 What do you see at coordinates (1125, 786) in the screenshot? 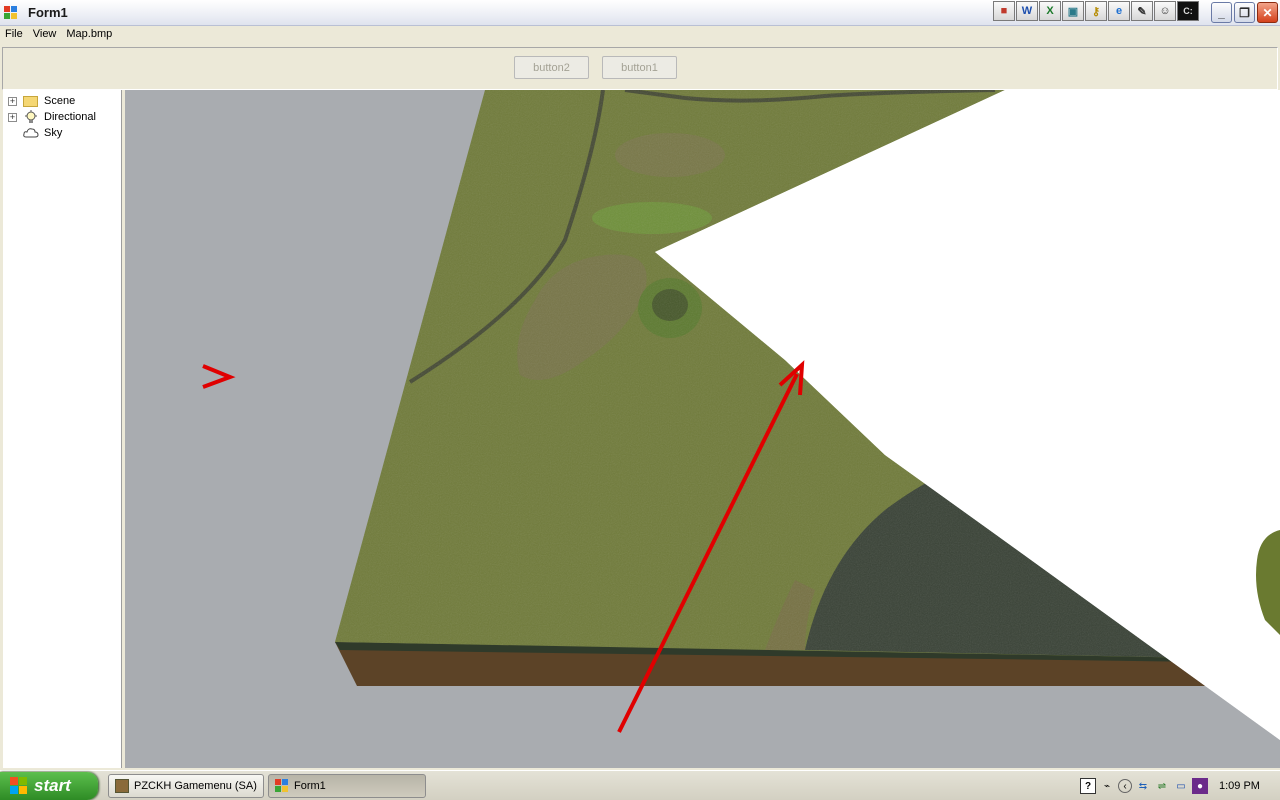
I see `chevron-left-icon: ‹` at bounding box center [1125, 786].